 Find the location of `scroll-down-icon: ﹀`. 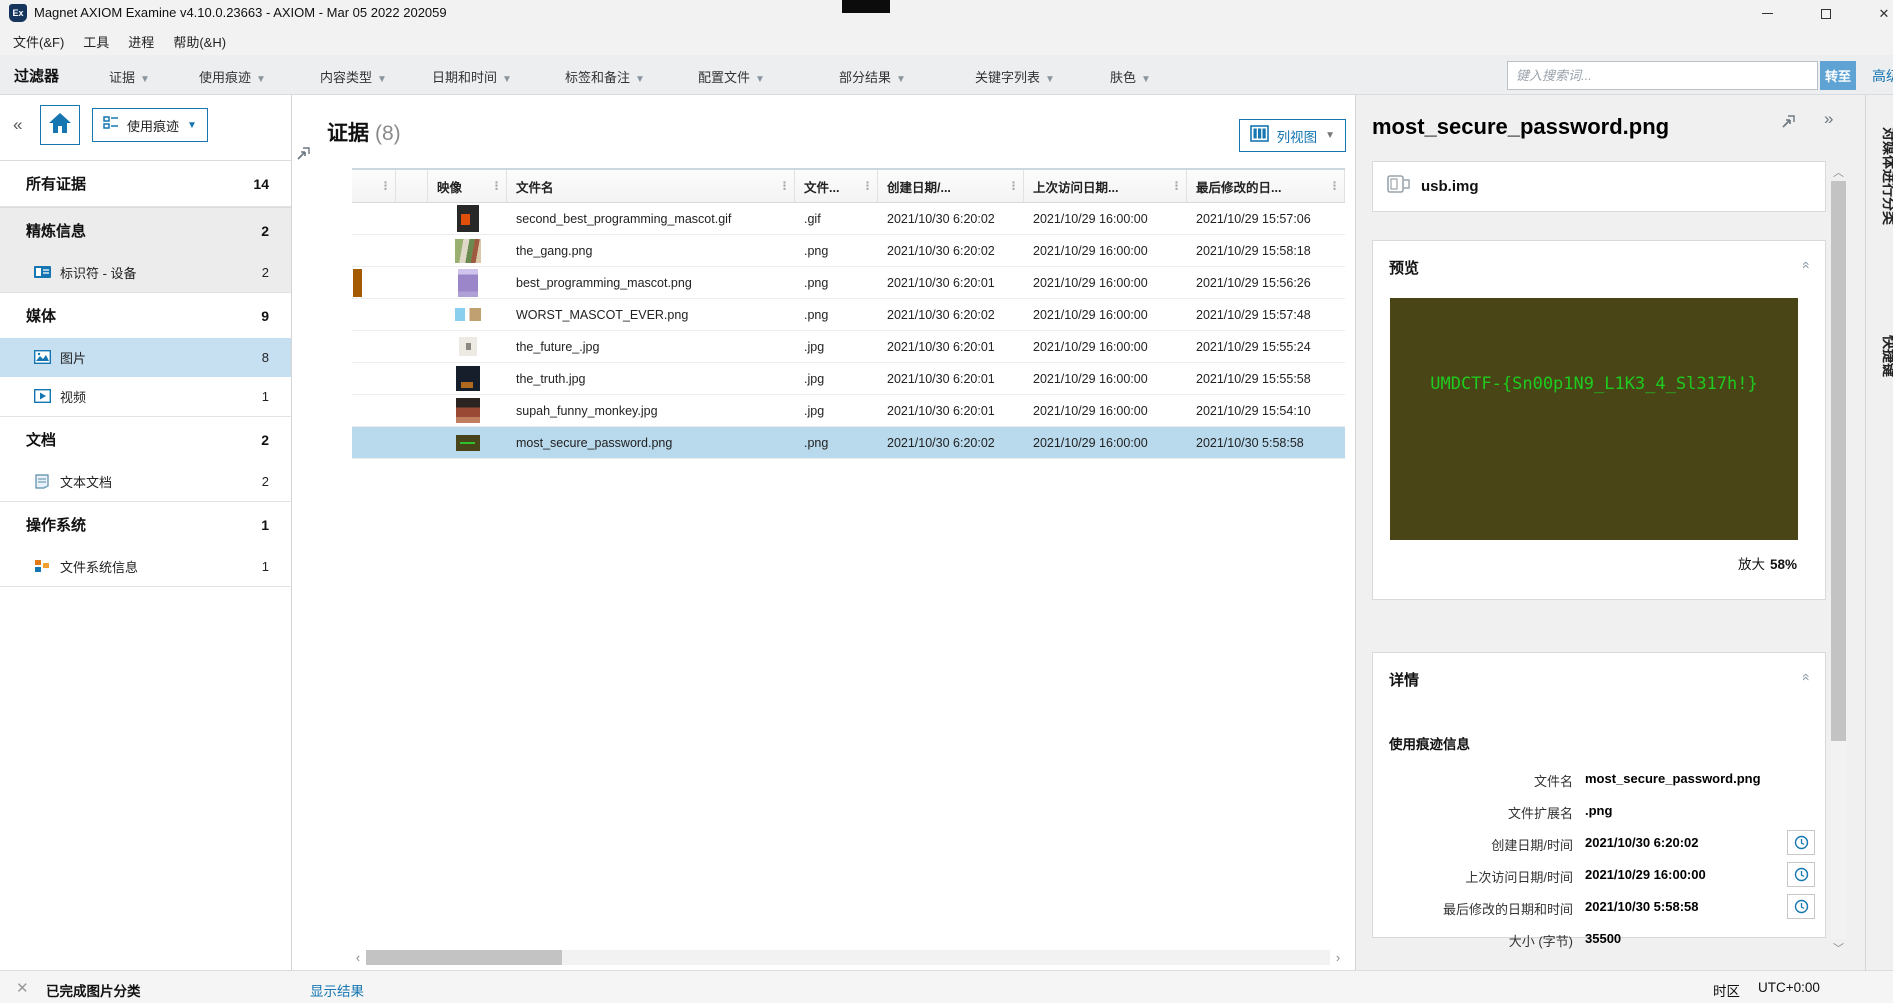

scroll-down-icon: ﹀ is located at coordinates (1838, 948).